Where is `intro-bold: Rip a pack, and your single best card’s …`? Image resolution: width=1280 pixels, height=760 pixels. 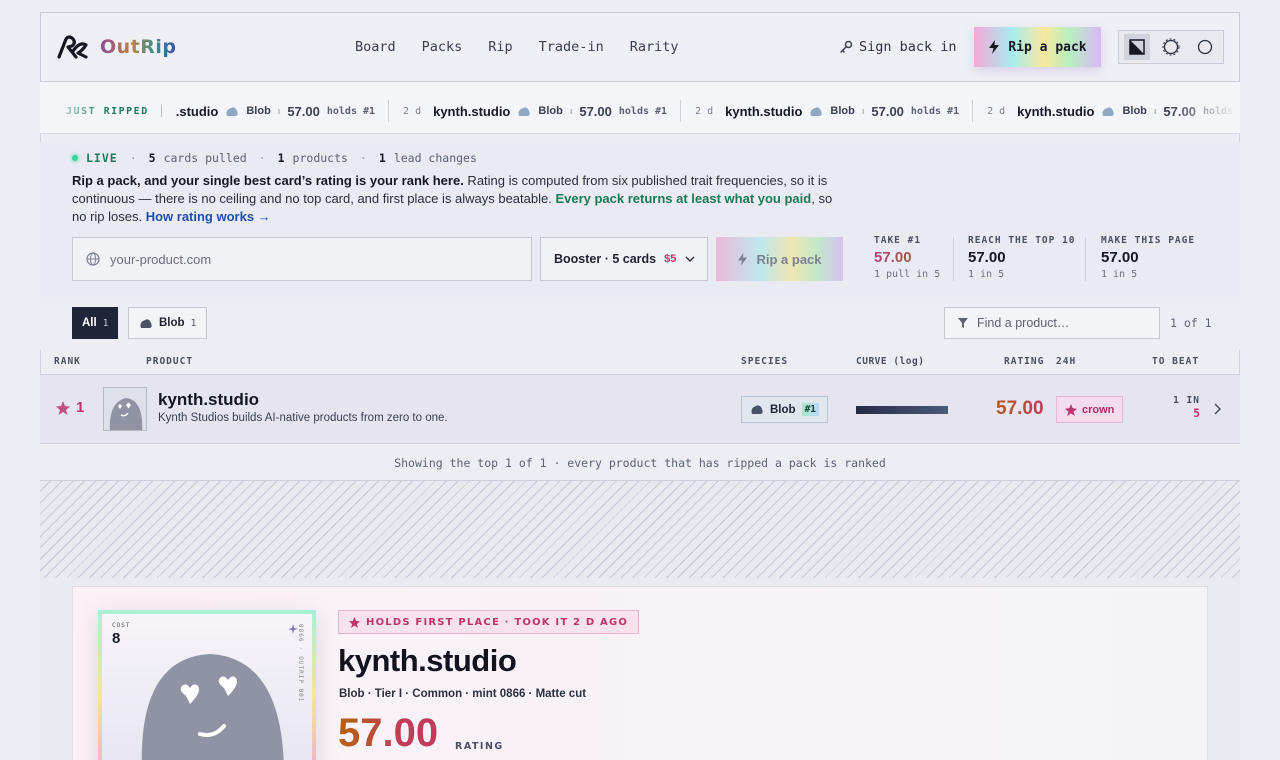
intro-bold: Rip a pack, and your single best card’s … is located at coordinates (268, 180).